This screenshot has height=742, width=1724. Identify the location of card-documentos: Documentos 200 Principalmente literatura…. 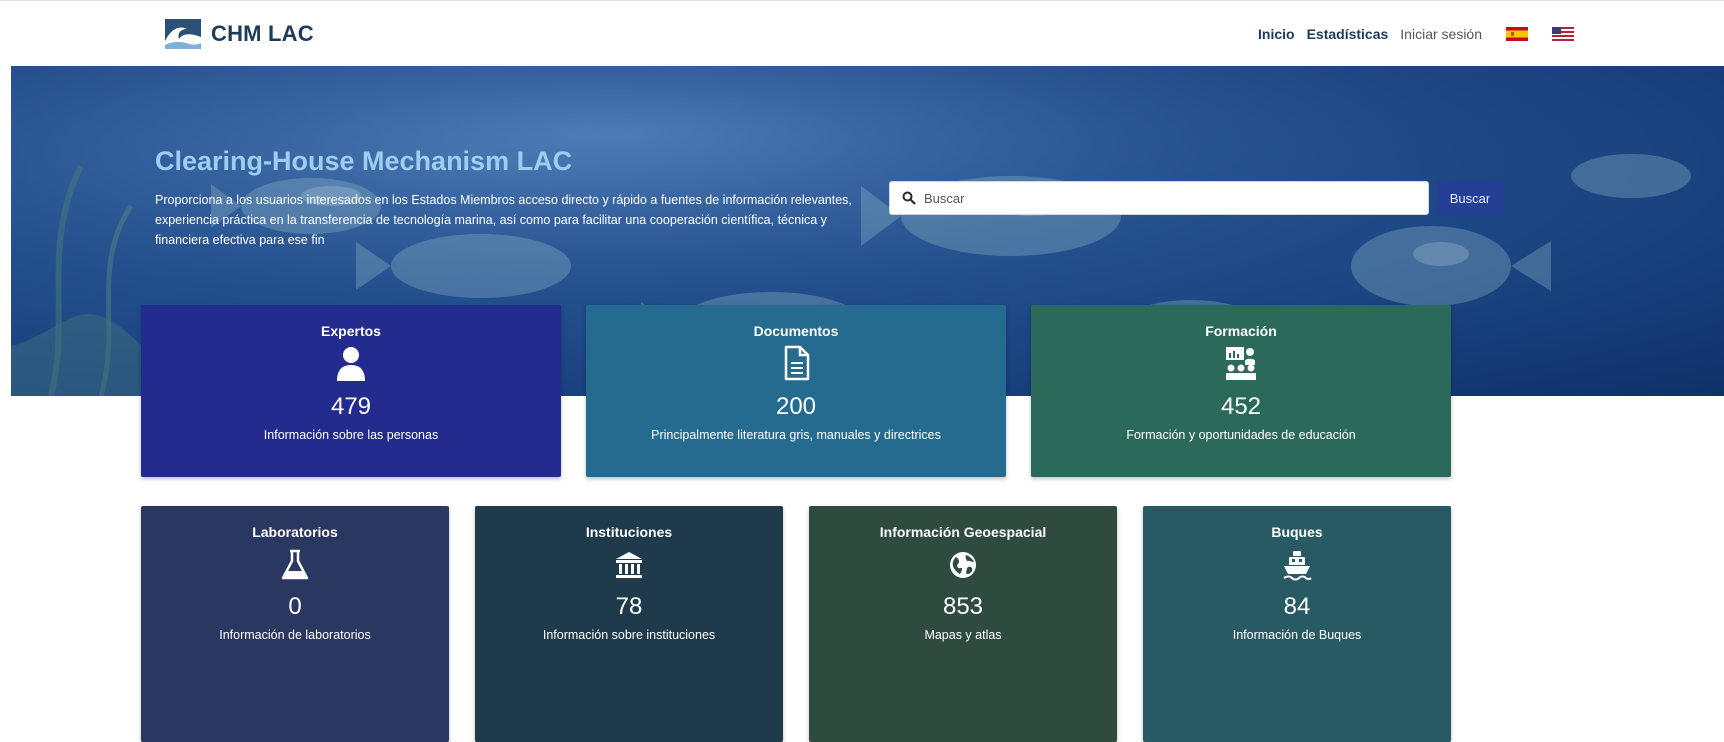
(796, 391).